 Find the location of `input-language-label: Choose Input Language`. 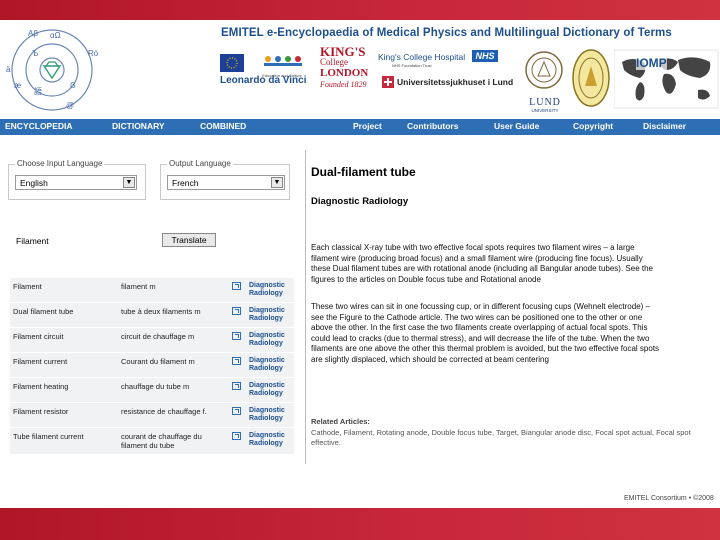

input-language-label: Choose Input Language is located at coordinates (60, 163).